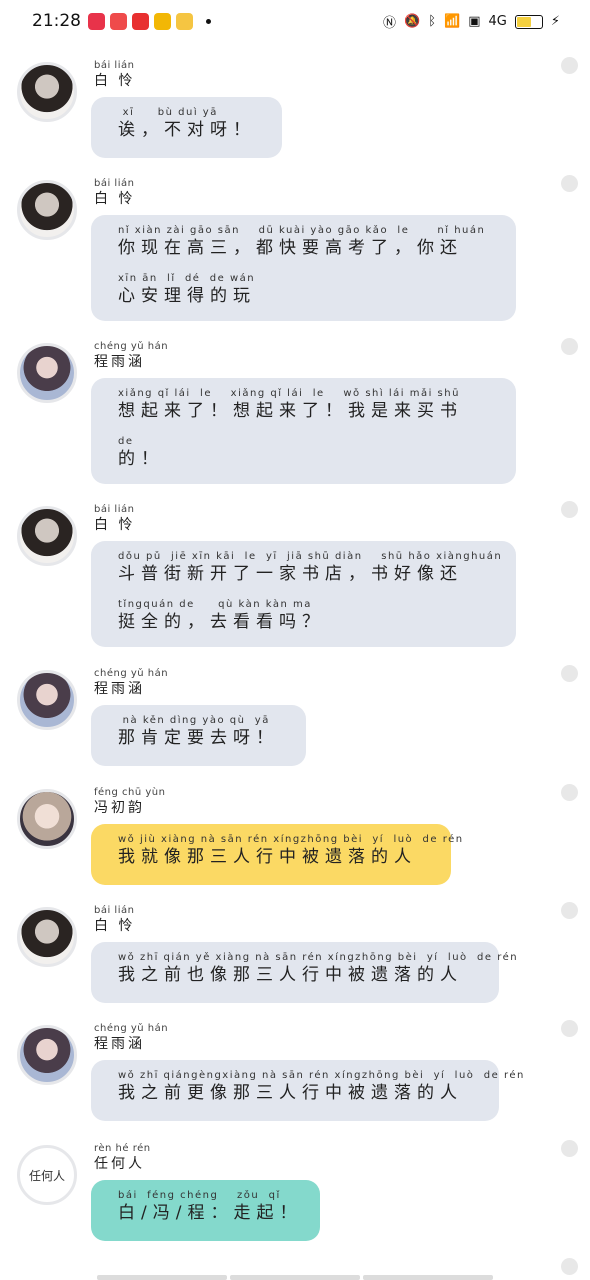 This screenshot has width=590, height=1280. Describe the element at coordinates (96, 21) in the screenshot. I see `music-app-icon` at that location.